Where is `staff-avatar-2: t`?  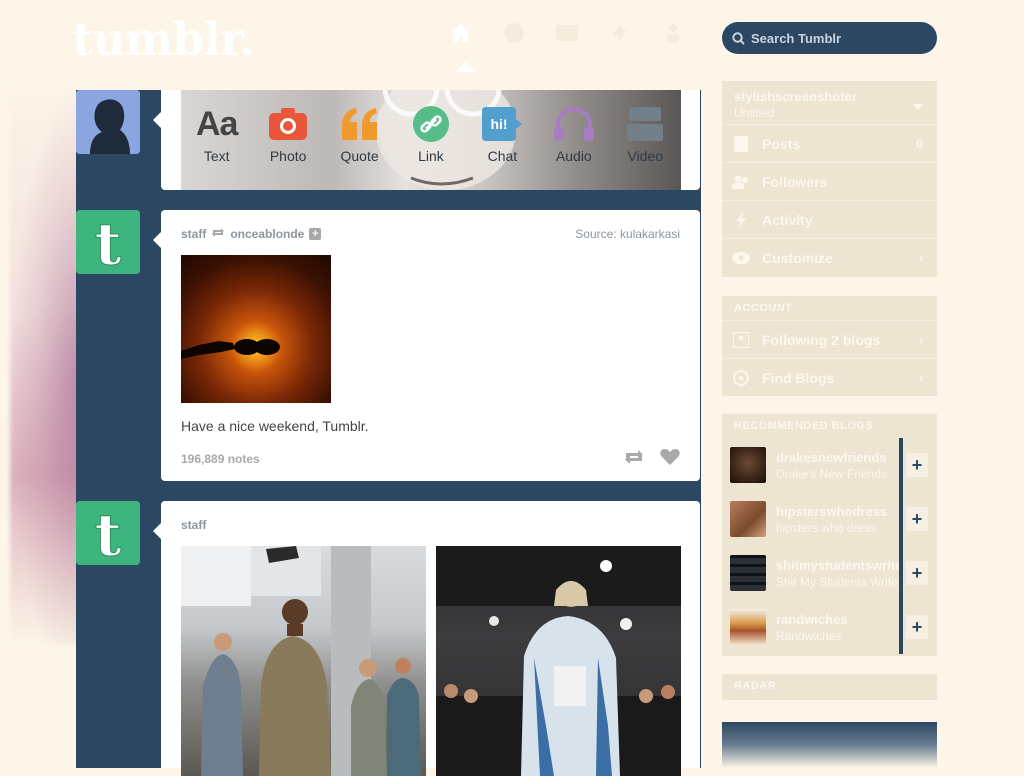
staff-avatar-2: t is located at coordinates (108, 533).